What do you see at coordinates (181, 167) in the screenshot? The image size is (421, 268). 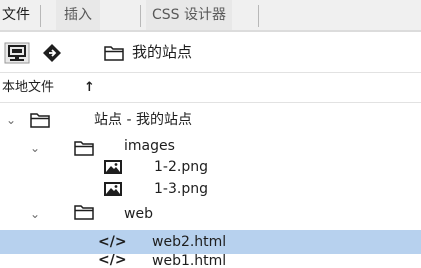 I see `tree-item-label: 1-2.png` at bounding box center [181, 167].